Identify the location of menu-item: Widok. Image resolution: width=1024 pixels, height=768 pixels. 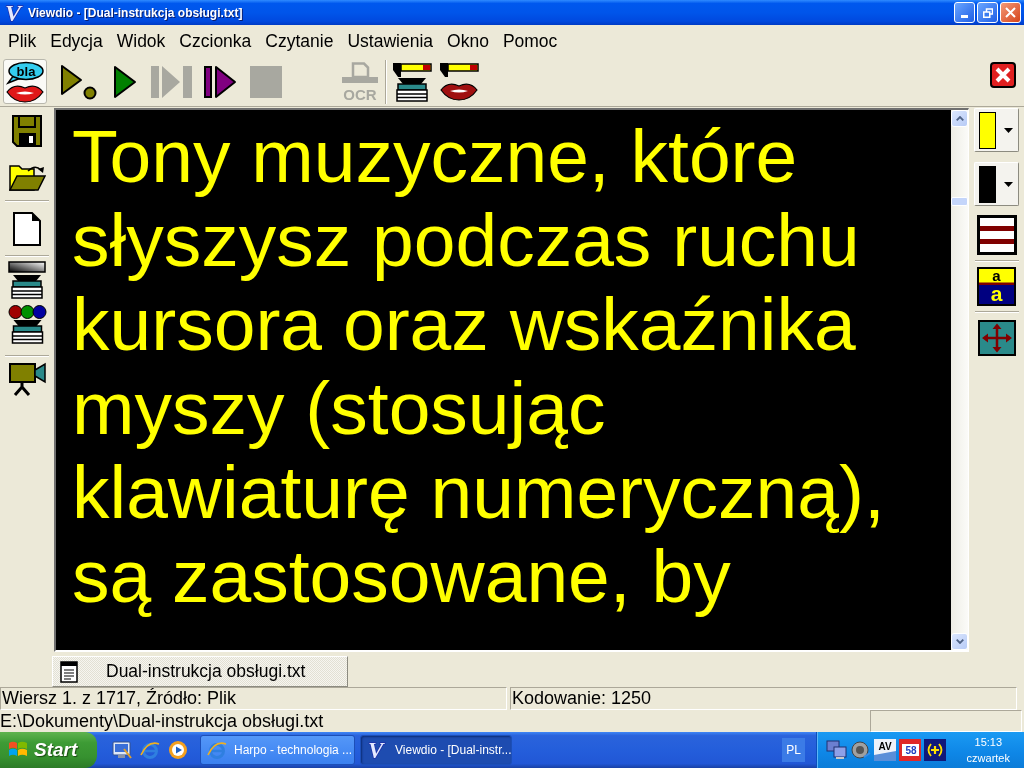
(141, 41).